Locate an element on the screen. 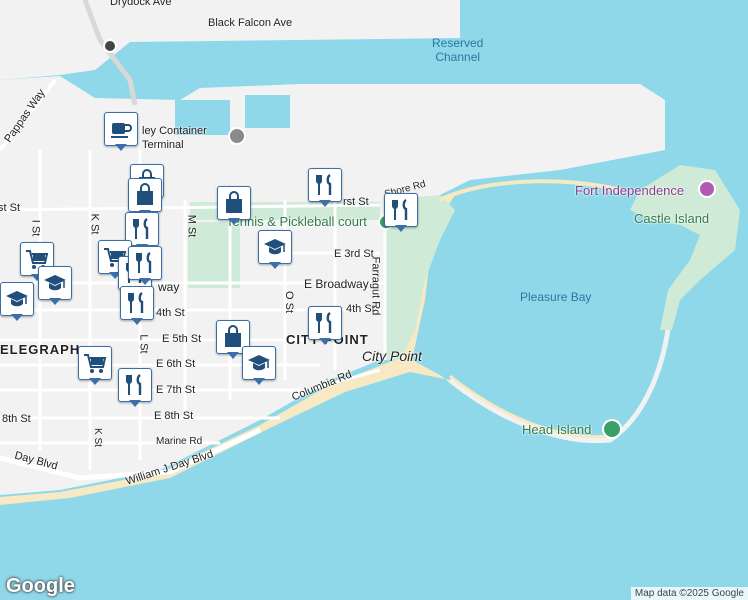 The width and height of the screenshot is (748, 600). terminal-marker is located at coordinates (237, 136).